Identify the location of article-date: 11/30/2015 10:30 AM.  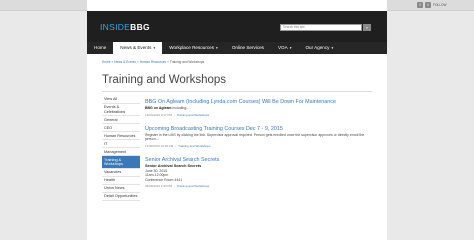
(159, 145).